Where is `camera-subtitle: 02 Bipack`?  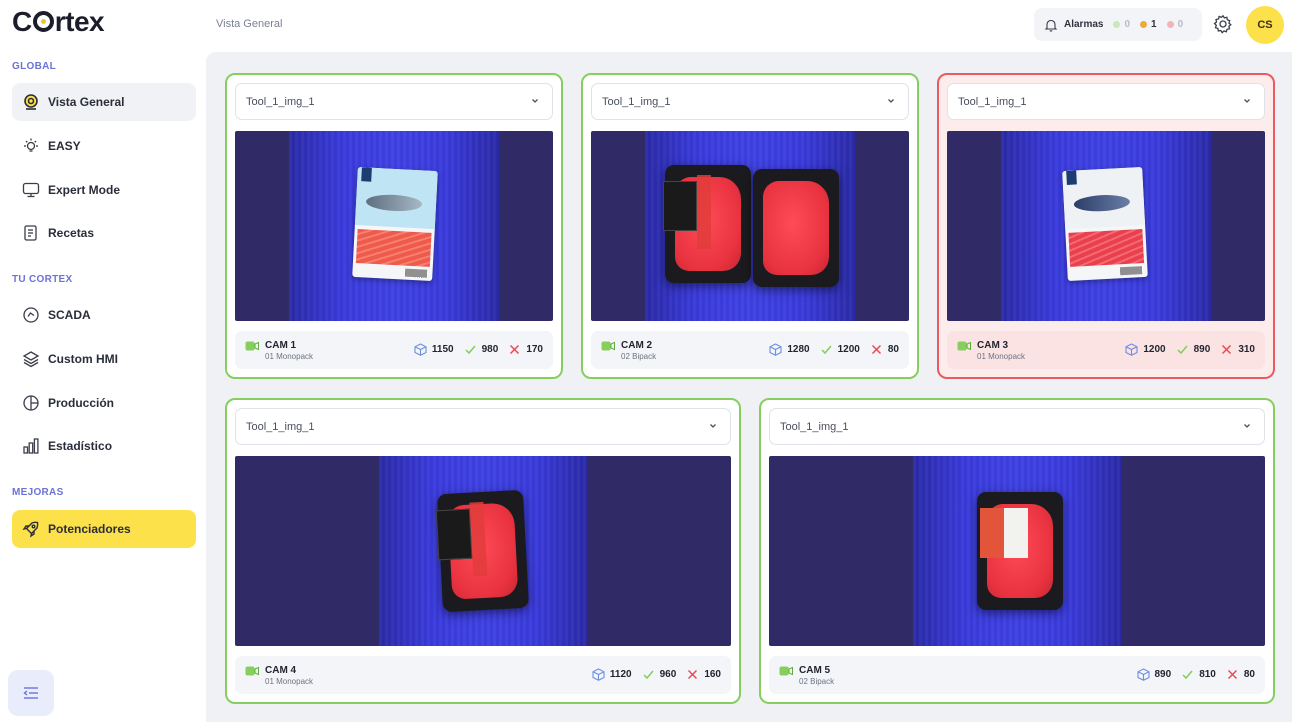
camera-subtitle: 02 Bipack is located at coordinates (639, 356).